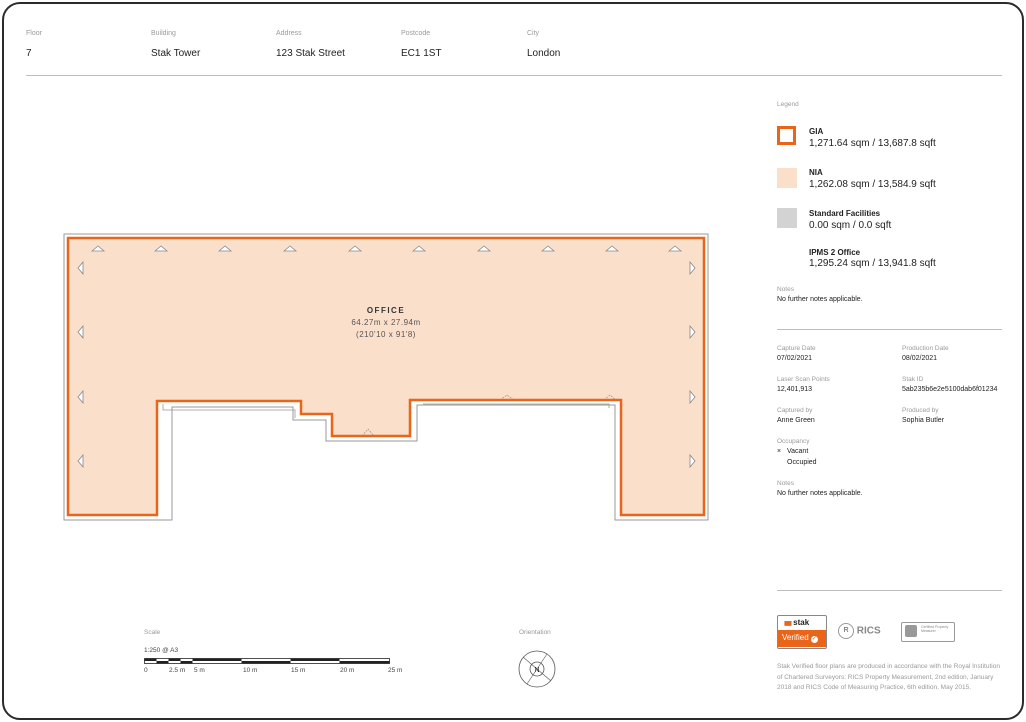 This screenshot has height=722, width=1026. Describe the element at coordinates (347, 670) in the screenshot. I see `scale-tick-20: 20 m` at that location.